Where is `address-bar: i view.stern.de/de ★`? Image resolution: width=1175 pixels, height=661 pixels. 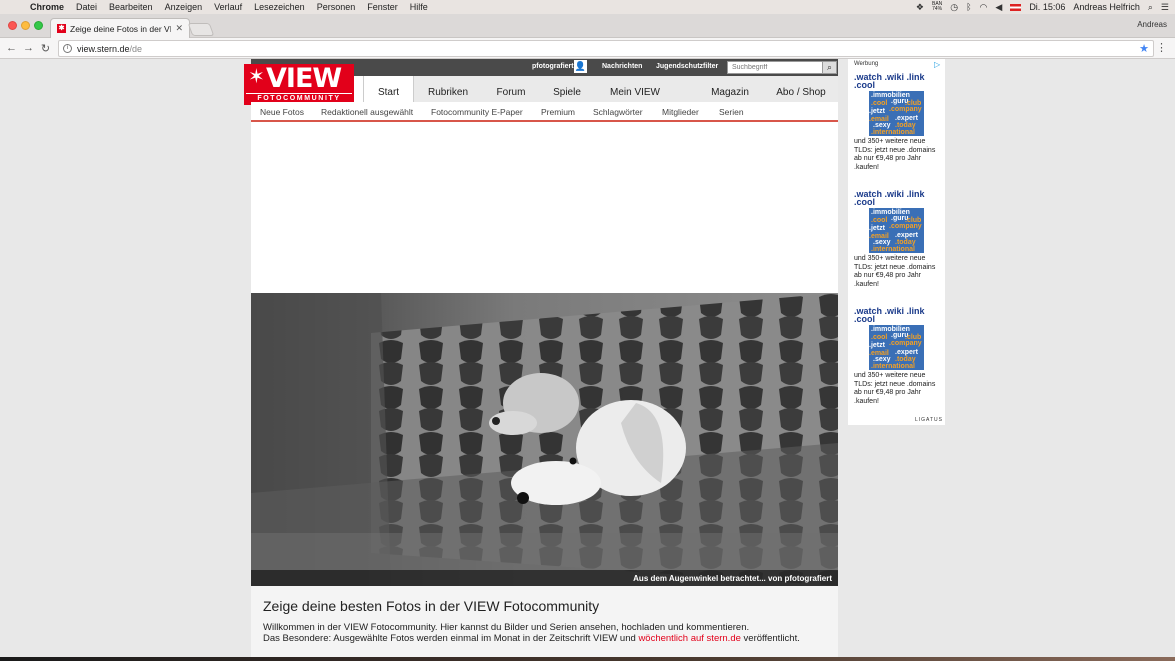
address-bar: i view.stern.de/de ★ is located at coordinates (606, 48).